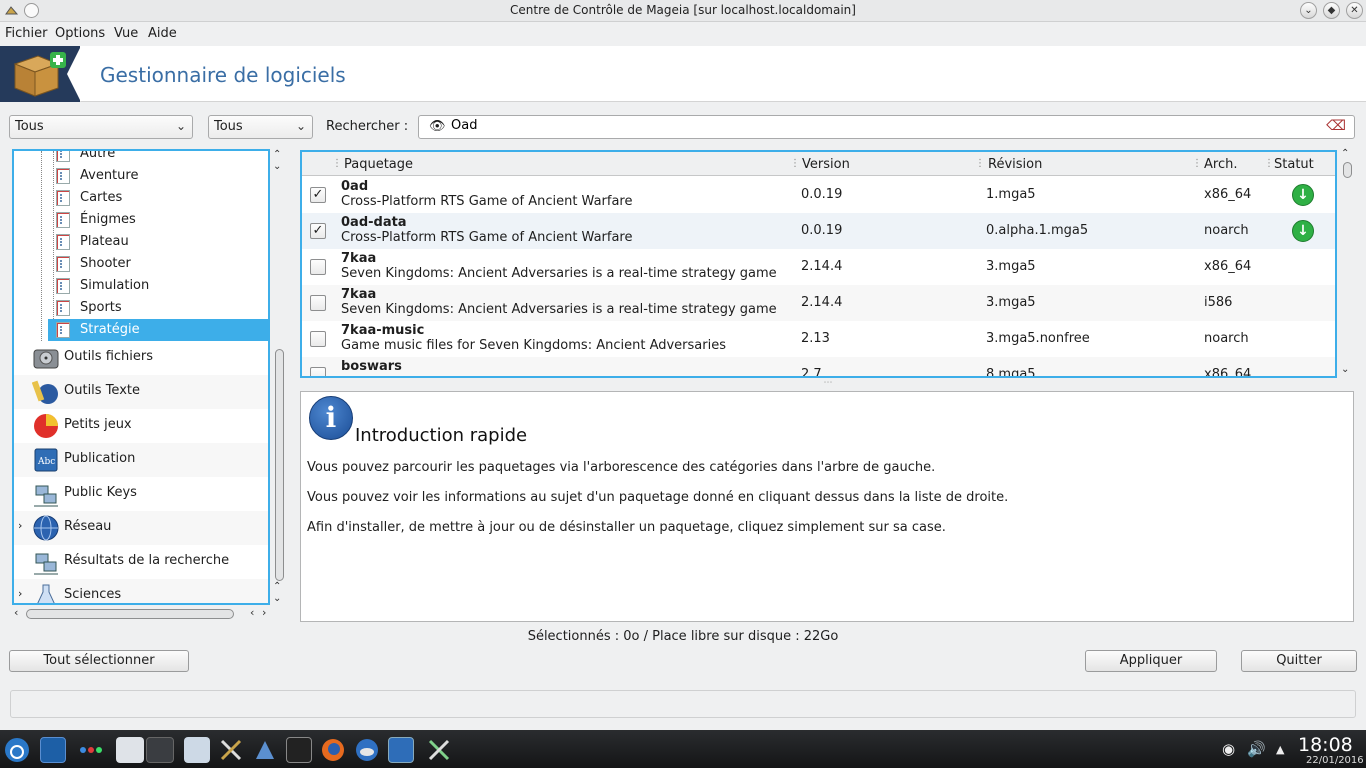  Describe the element at coordinates (378, 164) in the screenshot. I see `col-header-package: Paquetage` at that location.